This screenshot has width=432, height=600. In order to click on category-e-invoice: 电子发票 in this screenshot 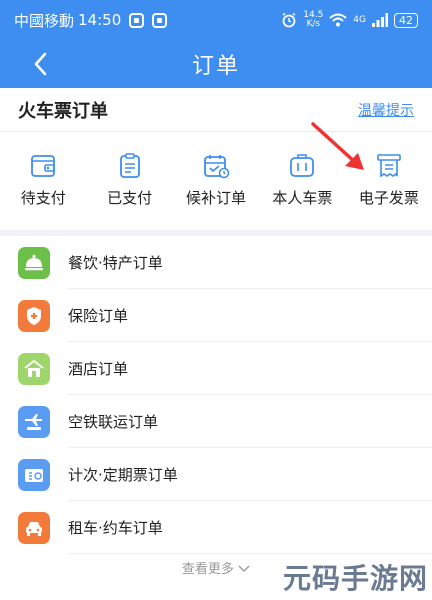, I will do `click(389, 180)`.